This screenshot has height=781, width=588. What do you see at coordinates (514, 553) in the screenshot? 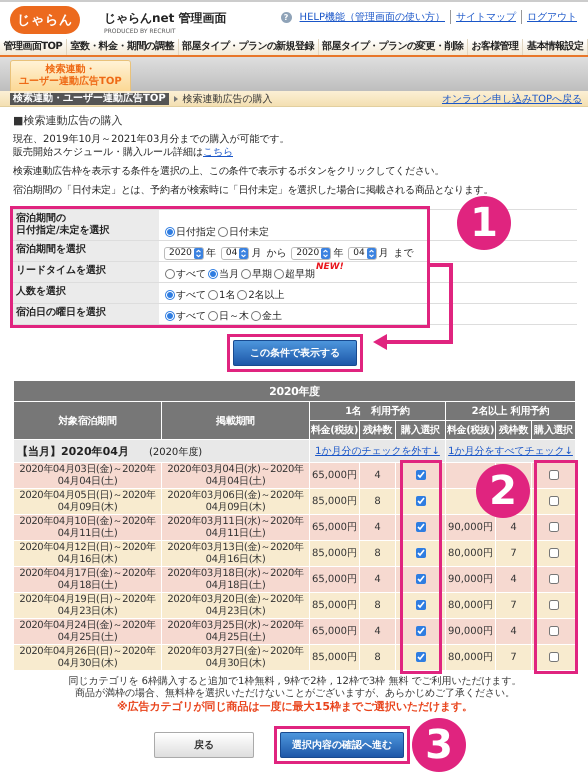
I see `table-cell: 7` at bounding box center [514, 553].